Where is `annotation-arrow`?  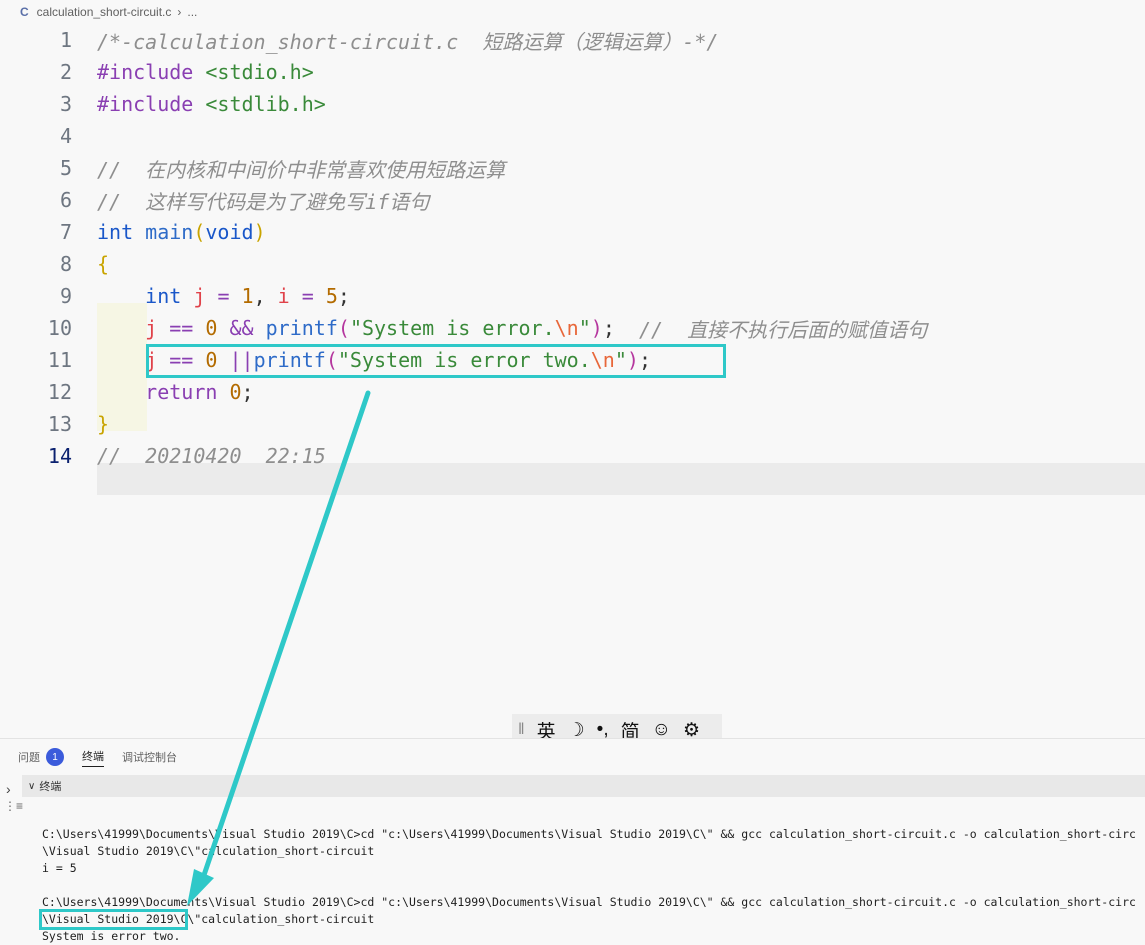
annotation-arrow is located at coordinates (279, 648).